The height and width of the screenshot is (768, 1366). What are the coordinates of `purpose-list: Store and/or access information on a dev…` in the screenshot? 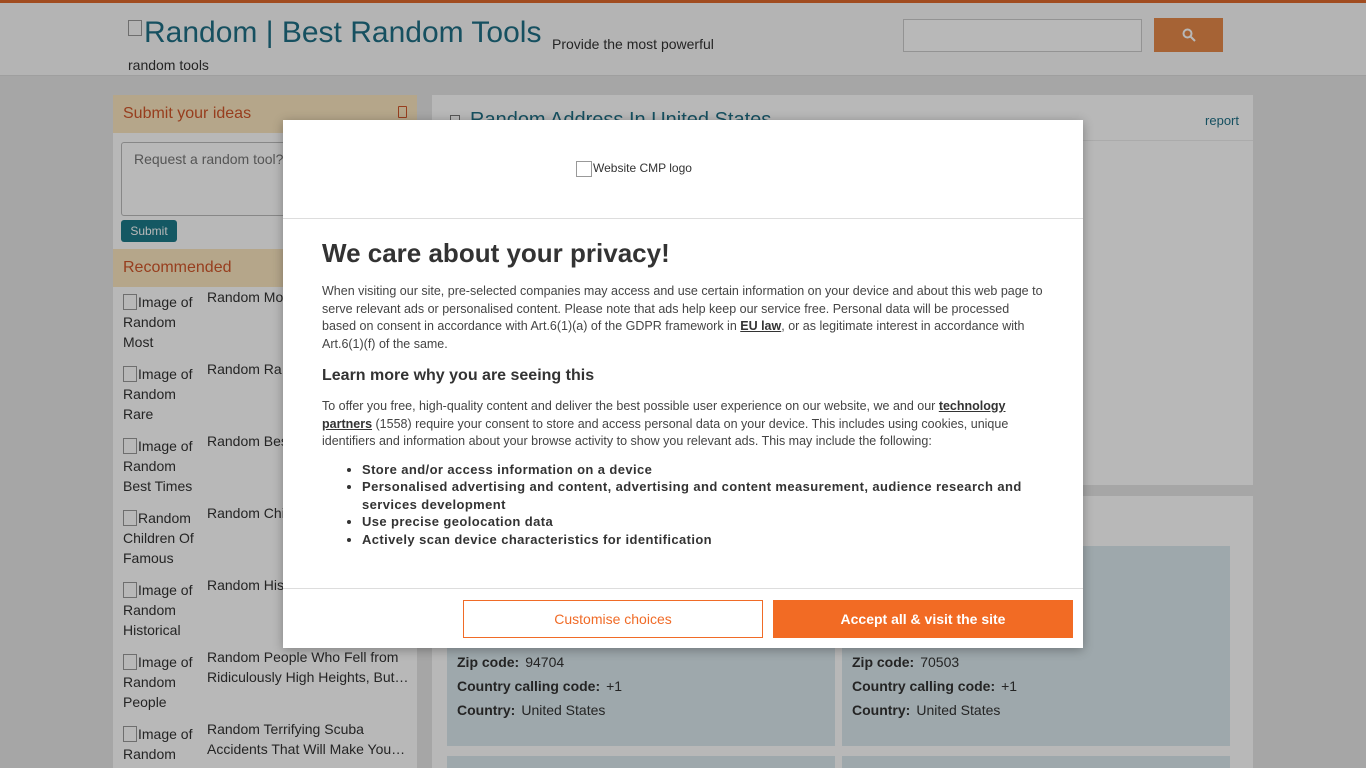 It's located at (703, 505).